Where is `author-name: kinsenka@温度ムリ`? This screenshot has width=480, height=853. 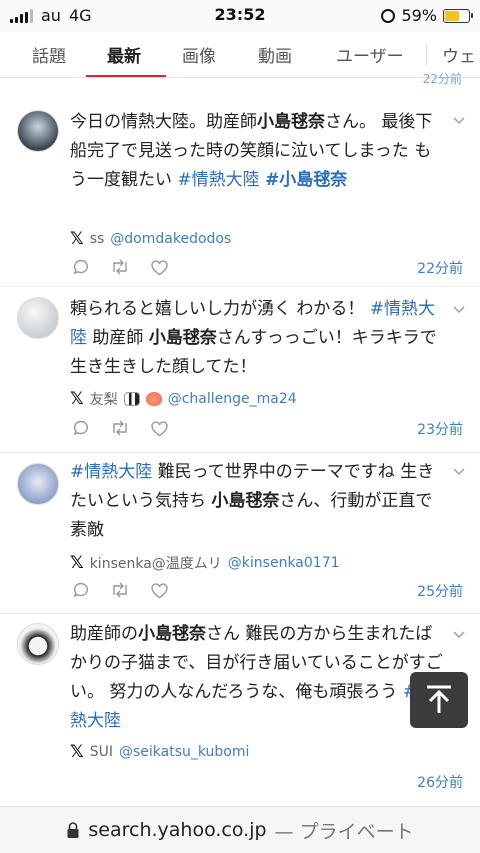
author-name: kinsenka@温度ムリ is located at coordinates (155, 564).